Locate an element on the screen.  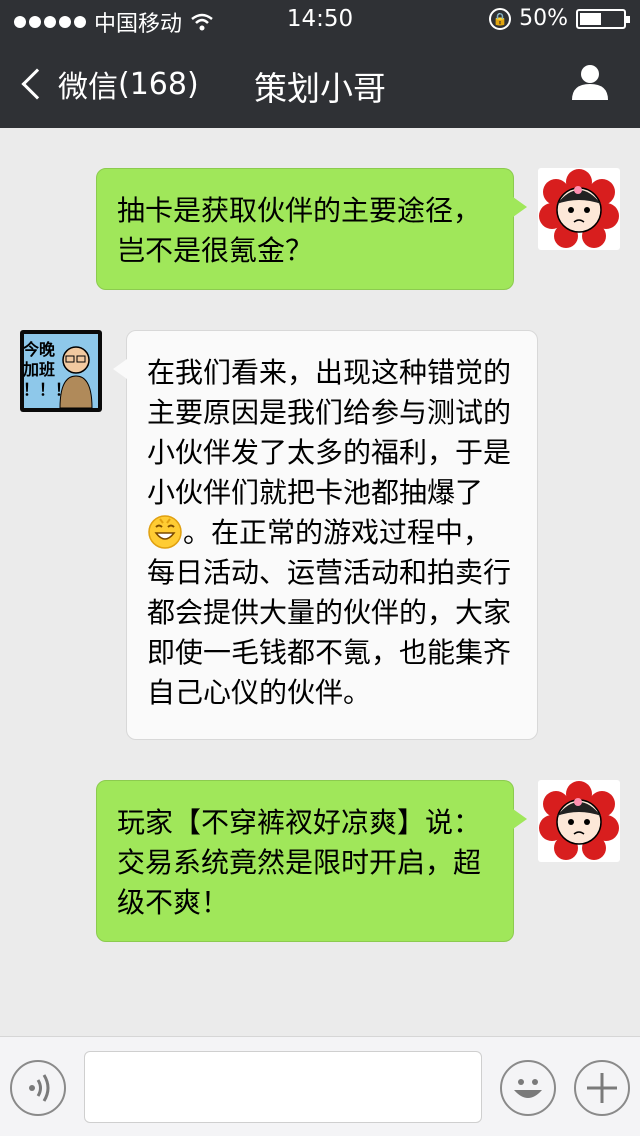
top-bar: 中国移动 14:50 🔒 50% 微信 (168) 策划小哥 is located at coordinates (320, 64).